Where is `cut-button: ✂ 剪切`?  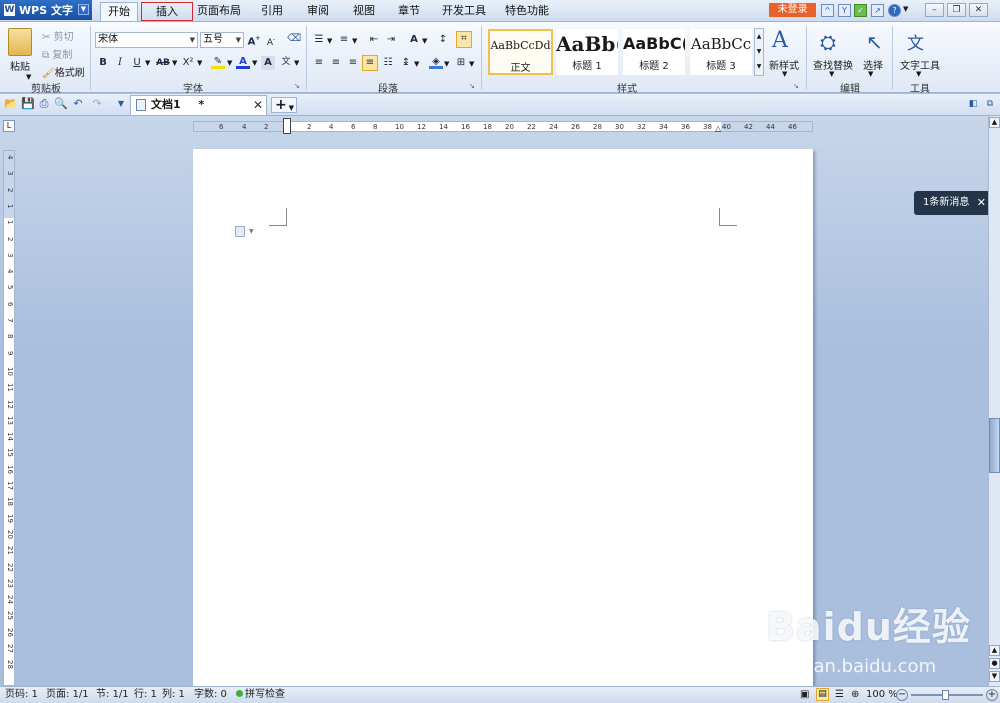
cut-button: ✂ 剪切 is located at coordinates (58, 35).